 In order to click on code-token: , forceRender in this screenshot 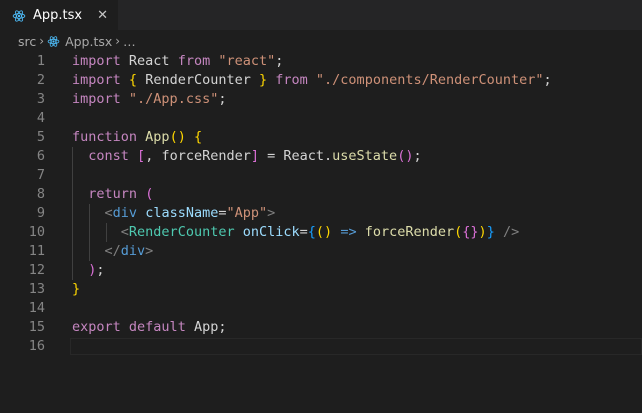, I will do `click(198, 156)`.